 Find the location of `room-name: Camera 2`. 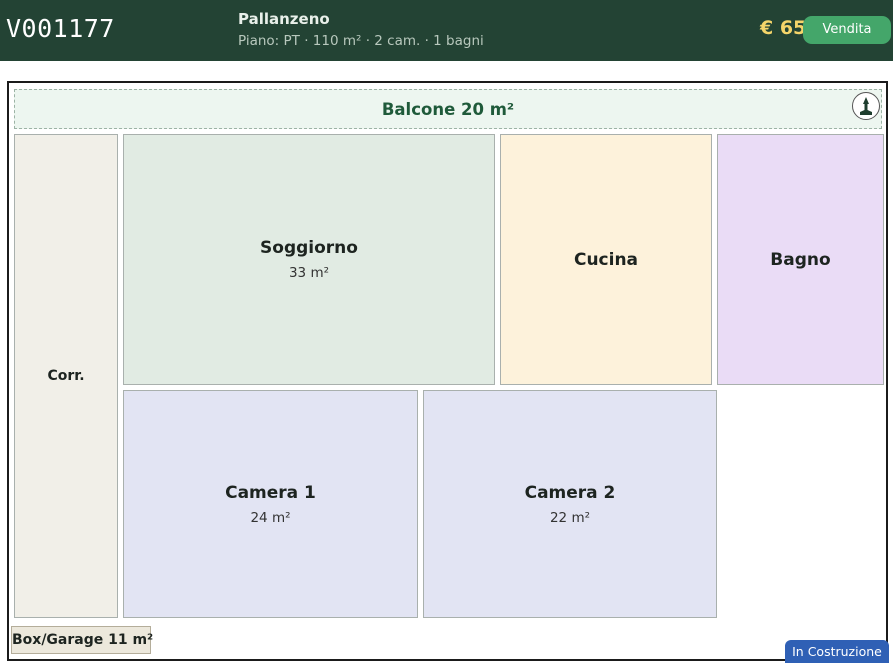

room-name: Camera 2 is located at coordinates (570, 492).